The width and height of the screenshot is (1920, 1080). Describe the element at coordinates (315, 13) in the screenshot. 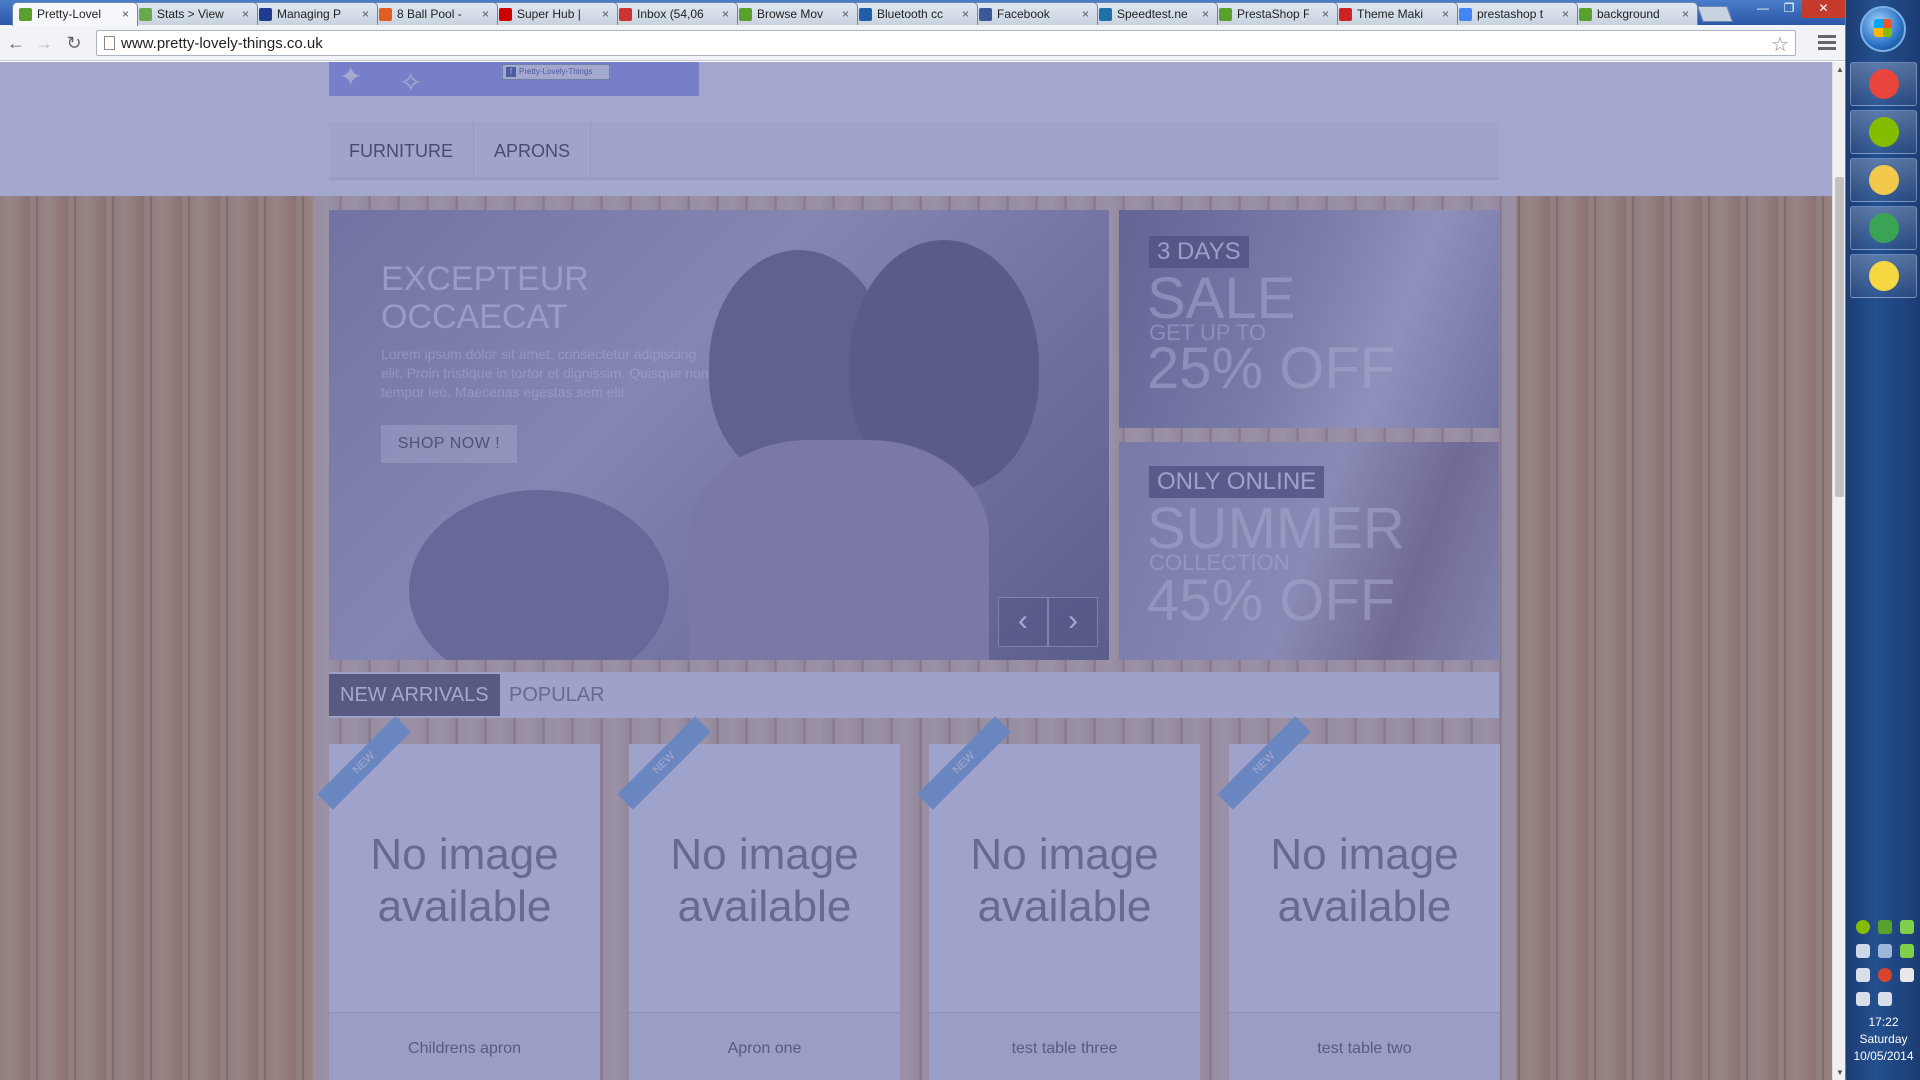

I see `browser-tab: Managing P ×` at that location.